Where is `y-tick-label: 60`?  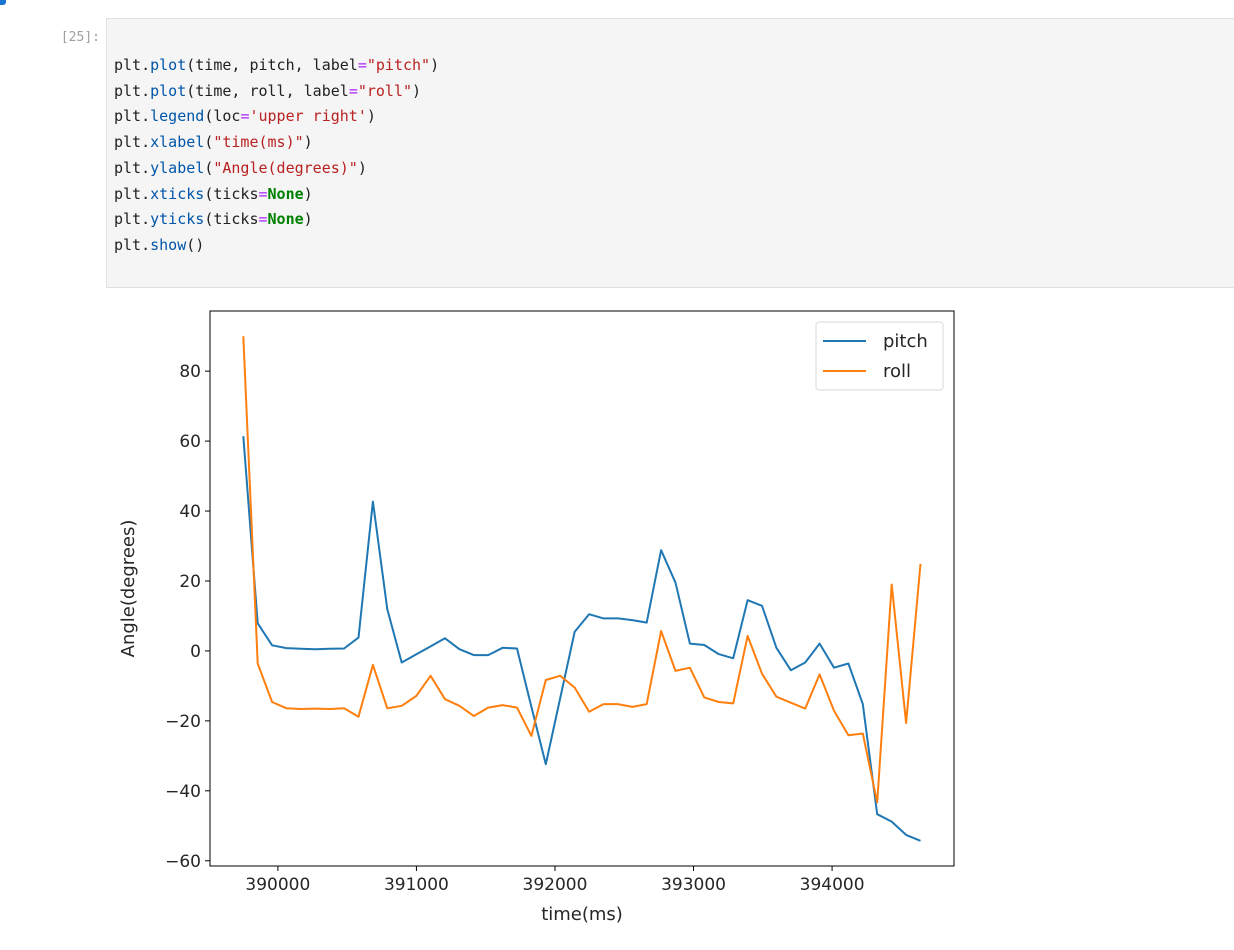
y-tick-label: 60 is located at coordinates (190, 442).